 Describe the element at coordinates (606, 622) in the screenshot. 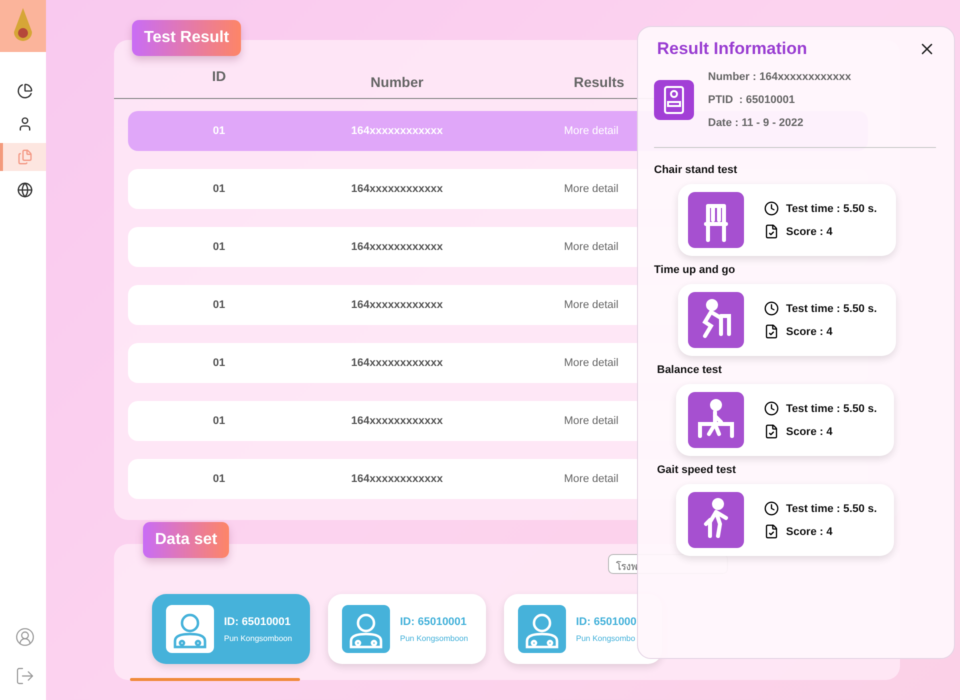

I see `patient-id: ID: 6501000` at that location.